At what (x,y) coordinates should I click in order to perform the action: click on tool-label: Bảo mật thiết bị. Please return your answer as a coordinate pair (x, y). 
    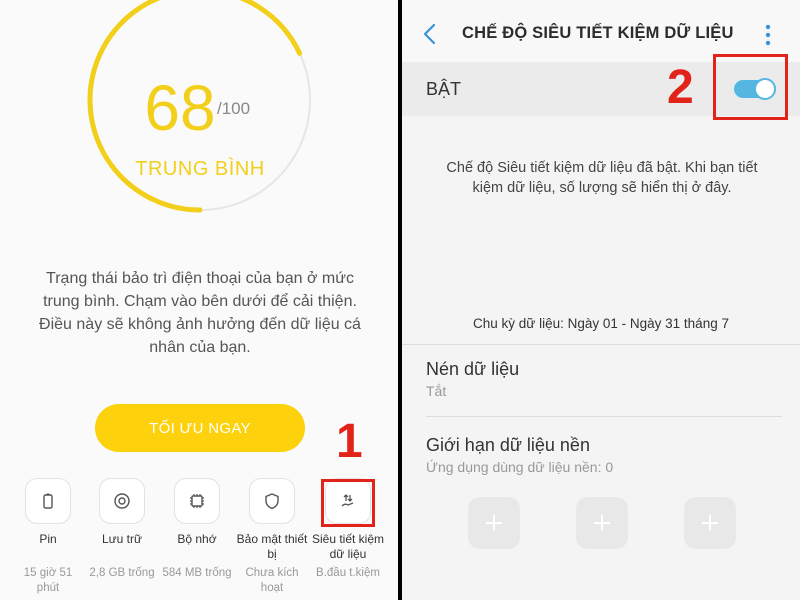
    Looking at the image, I should click on (272, 546).